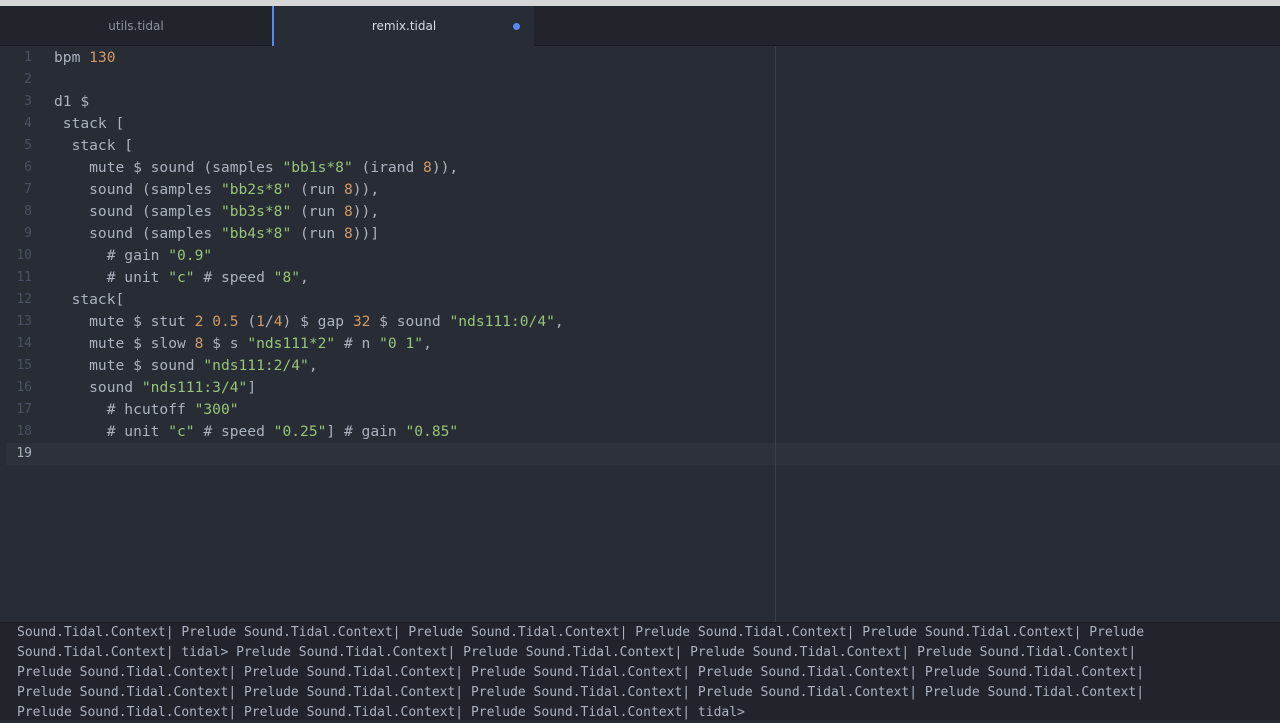  I want to click on string-token: "0.25", so click(300, 431).